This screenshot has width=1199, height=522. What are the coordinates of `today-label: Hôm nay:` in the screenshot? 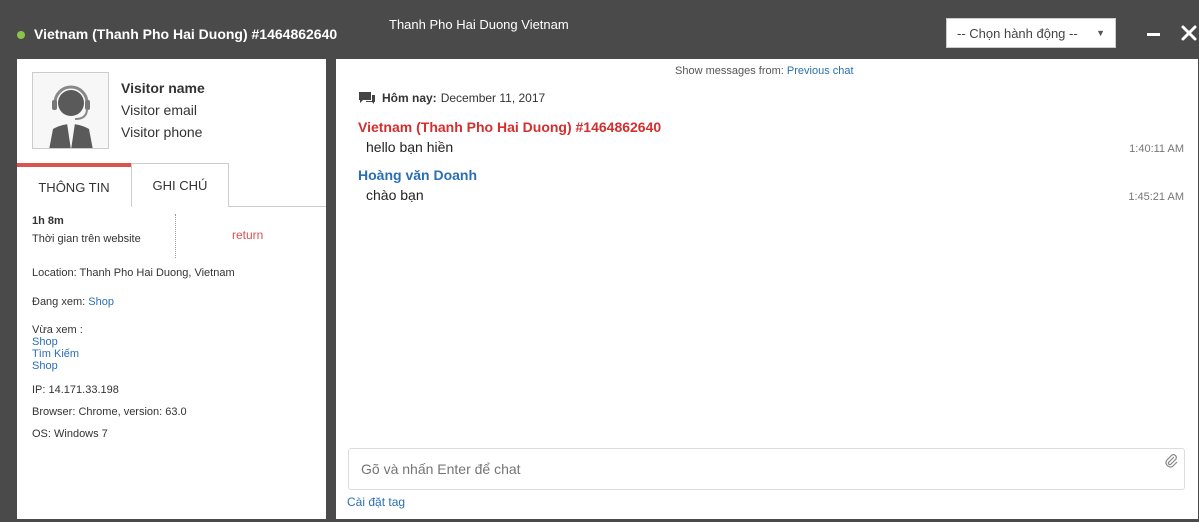 It's located at (409, 98).